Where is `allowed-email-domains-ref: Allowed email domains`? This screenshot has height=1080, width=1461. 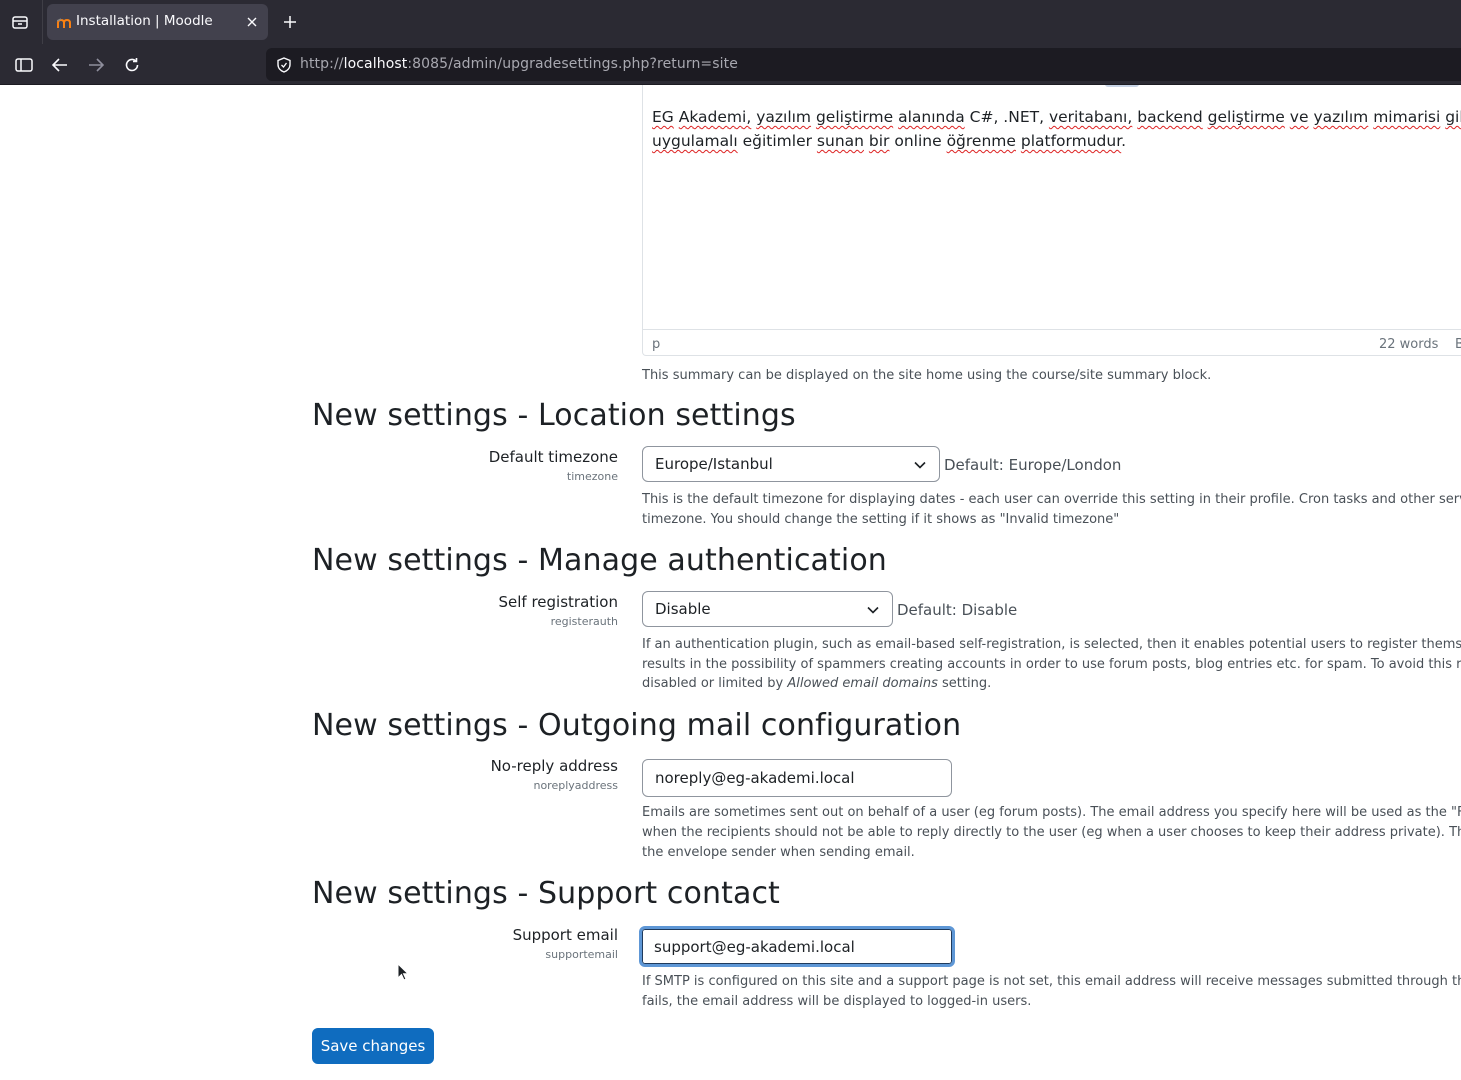 allowed-email-domains-ref: Allowed email domains is located at coordinates (862, 683).